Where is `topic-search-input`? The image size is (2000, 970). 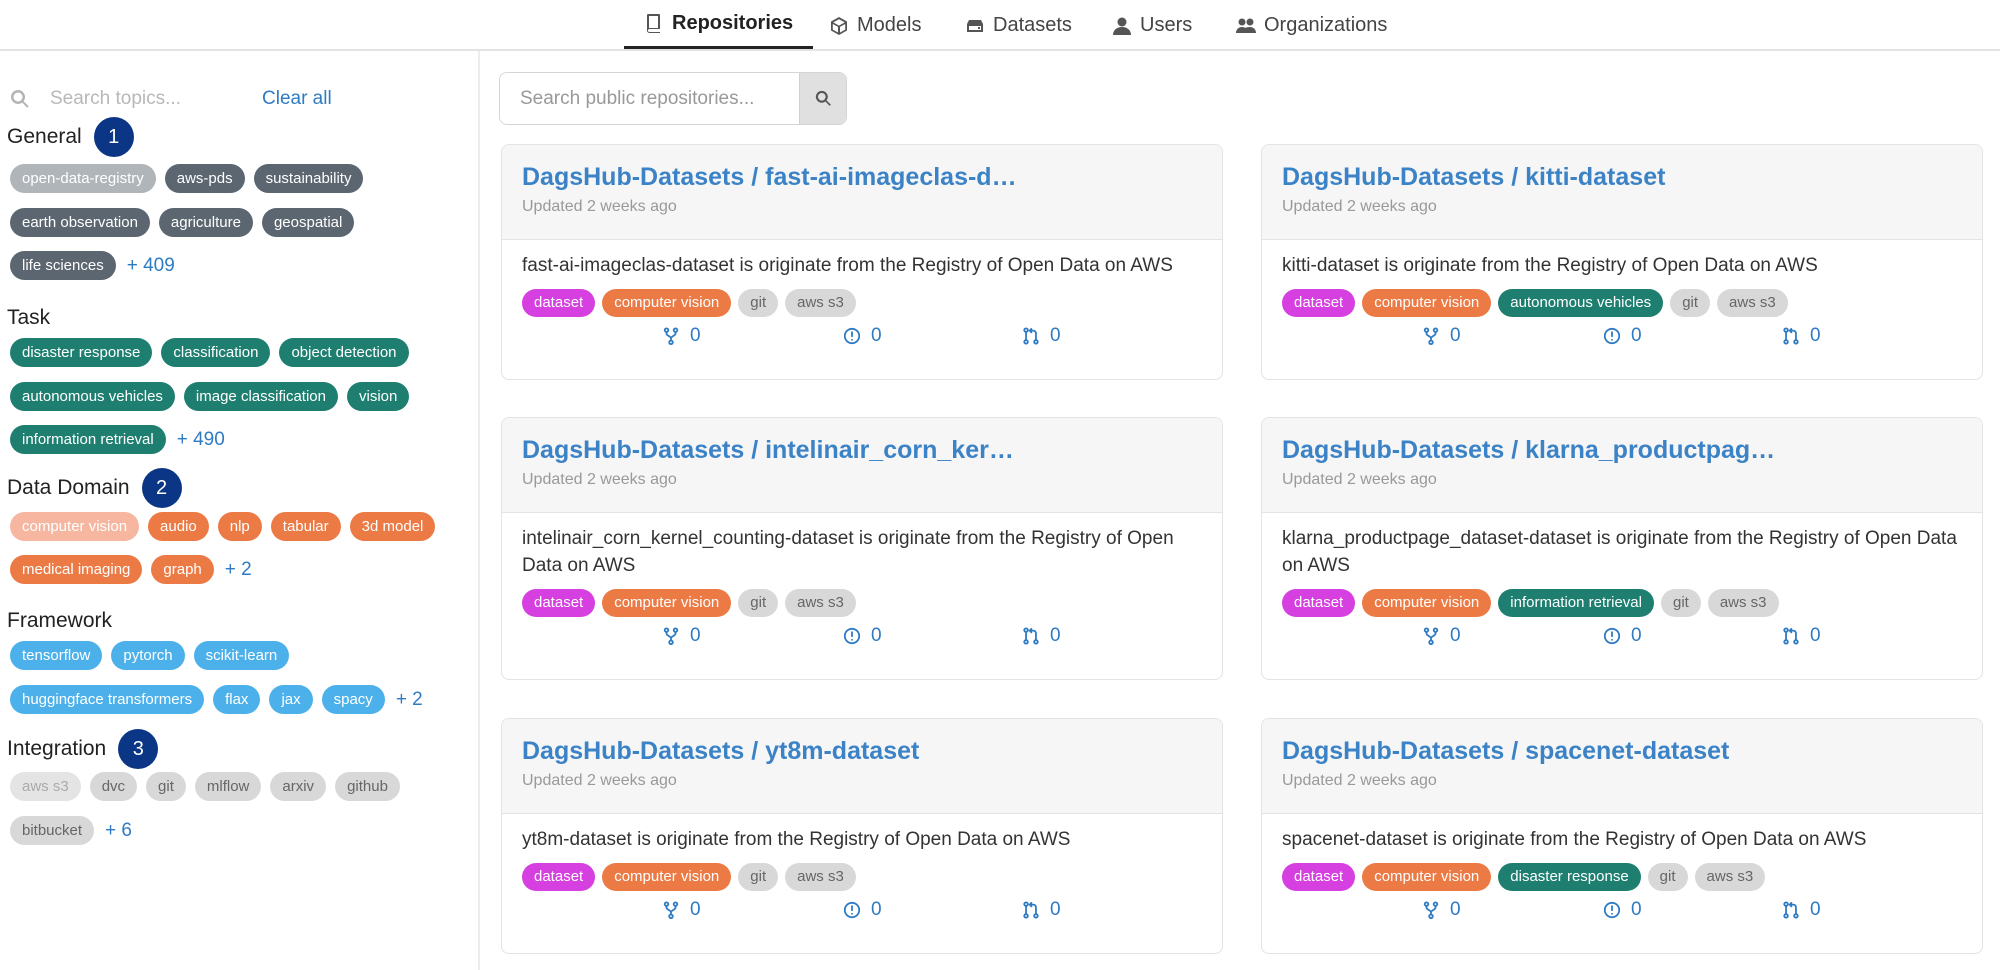
topic-search-input is located at coordinates (150, 99).